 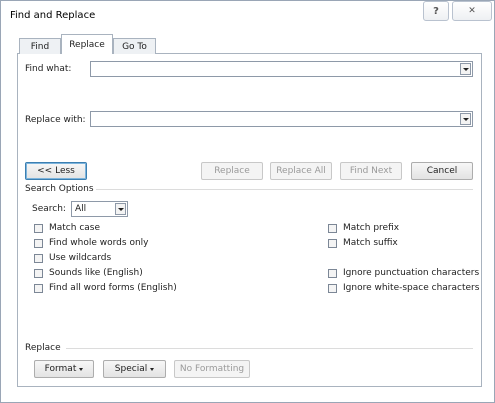 I want to click on ignore-whitespace-label: Ignore white-space characters, so click(x=411, y=288).